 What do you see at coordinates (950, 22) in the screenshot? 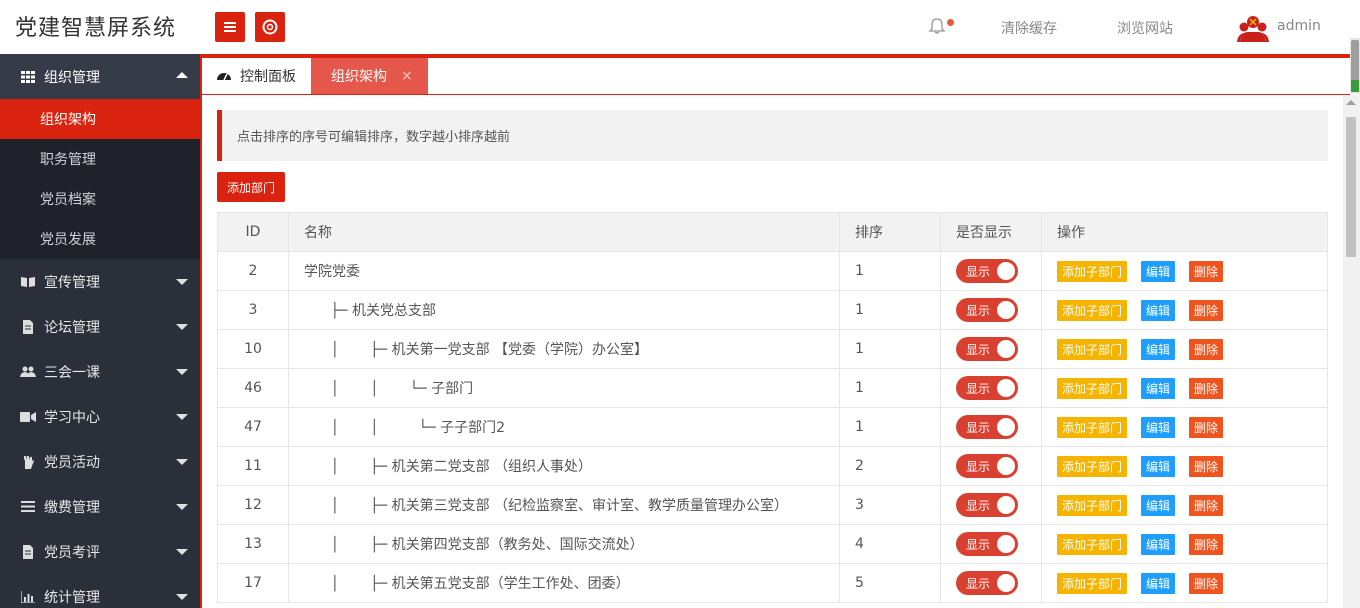
I see `notification-dot` at bounding box center [950, 22].